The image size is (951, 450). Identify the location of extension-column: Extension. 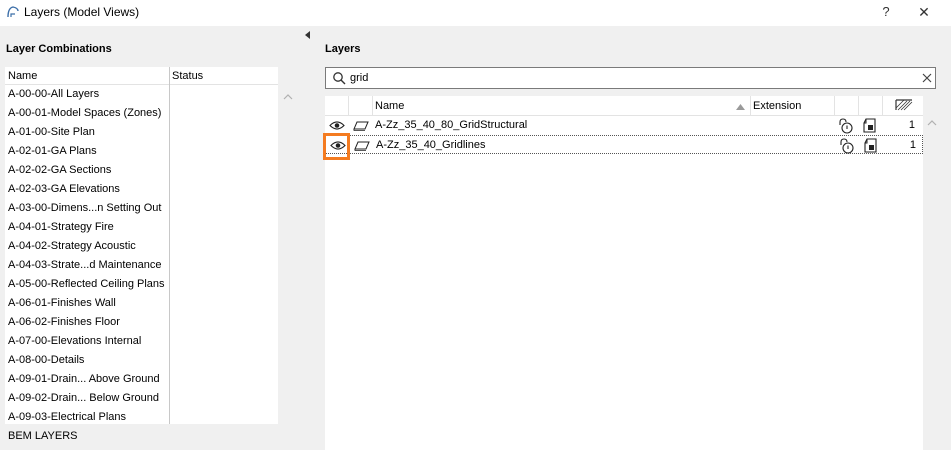
(793, 106).